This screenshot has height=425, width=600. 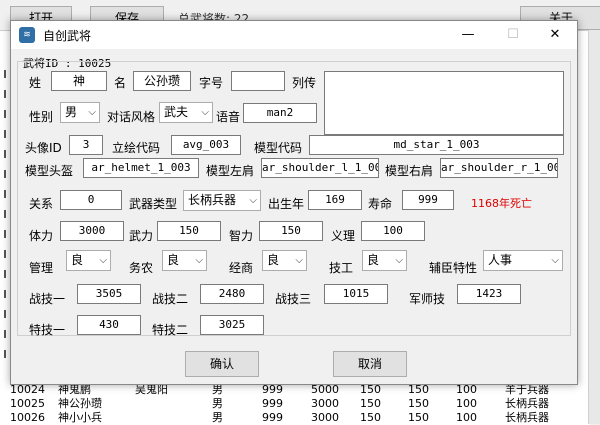 I want to click on model-right-shoulder-field: ar_shoulder_r_1_003, so click(x=499, y=168).